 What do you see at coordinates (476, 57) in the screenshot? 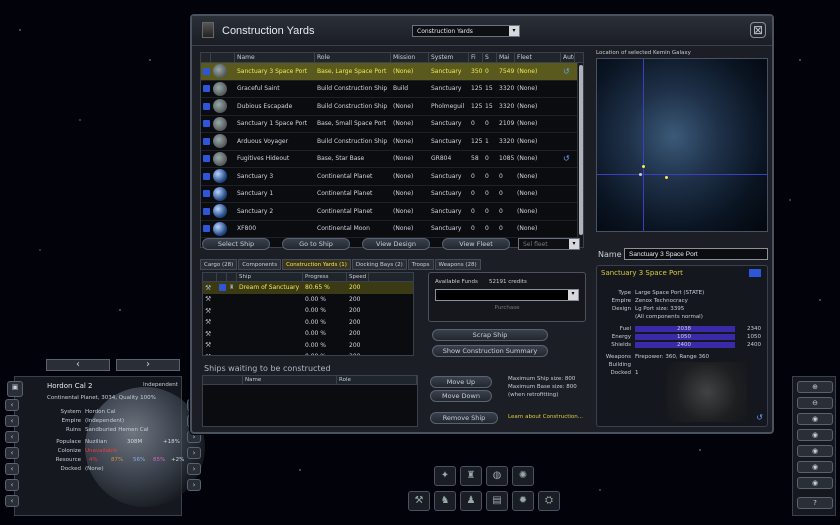
I see `col-fi: Fi` at bounding box center [476, 57].